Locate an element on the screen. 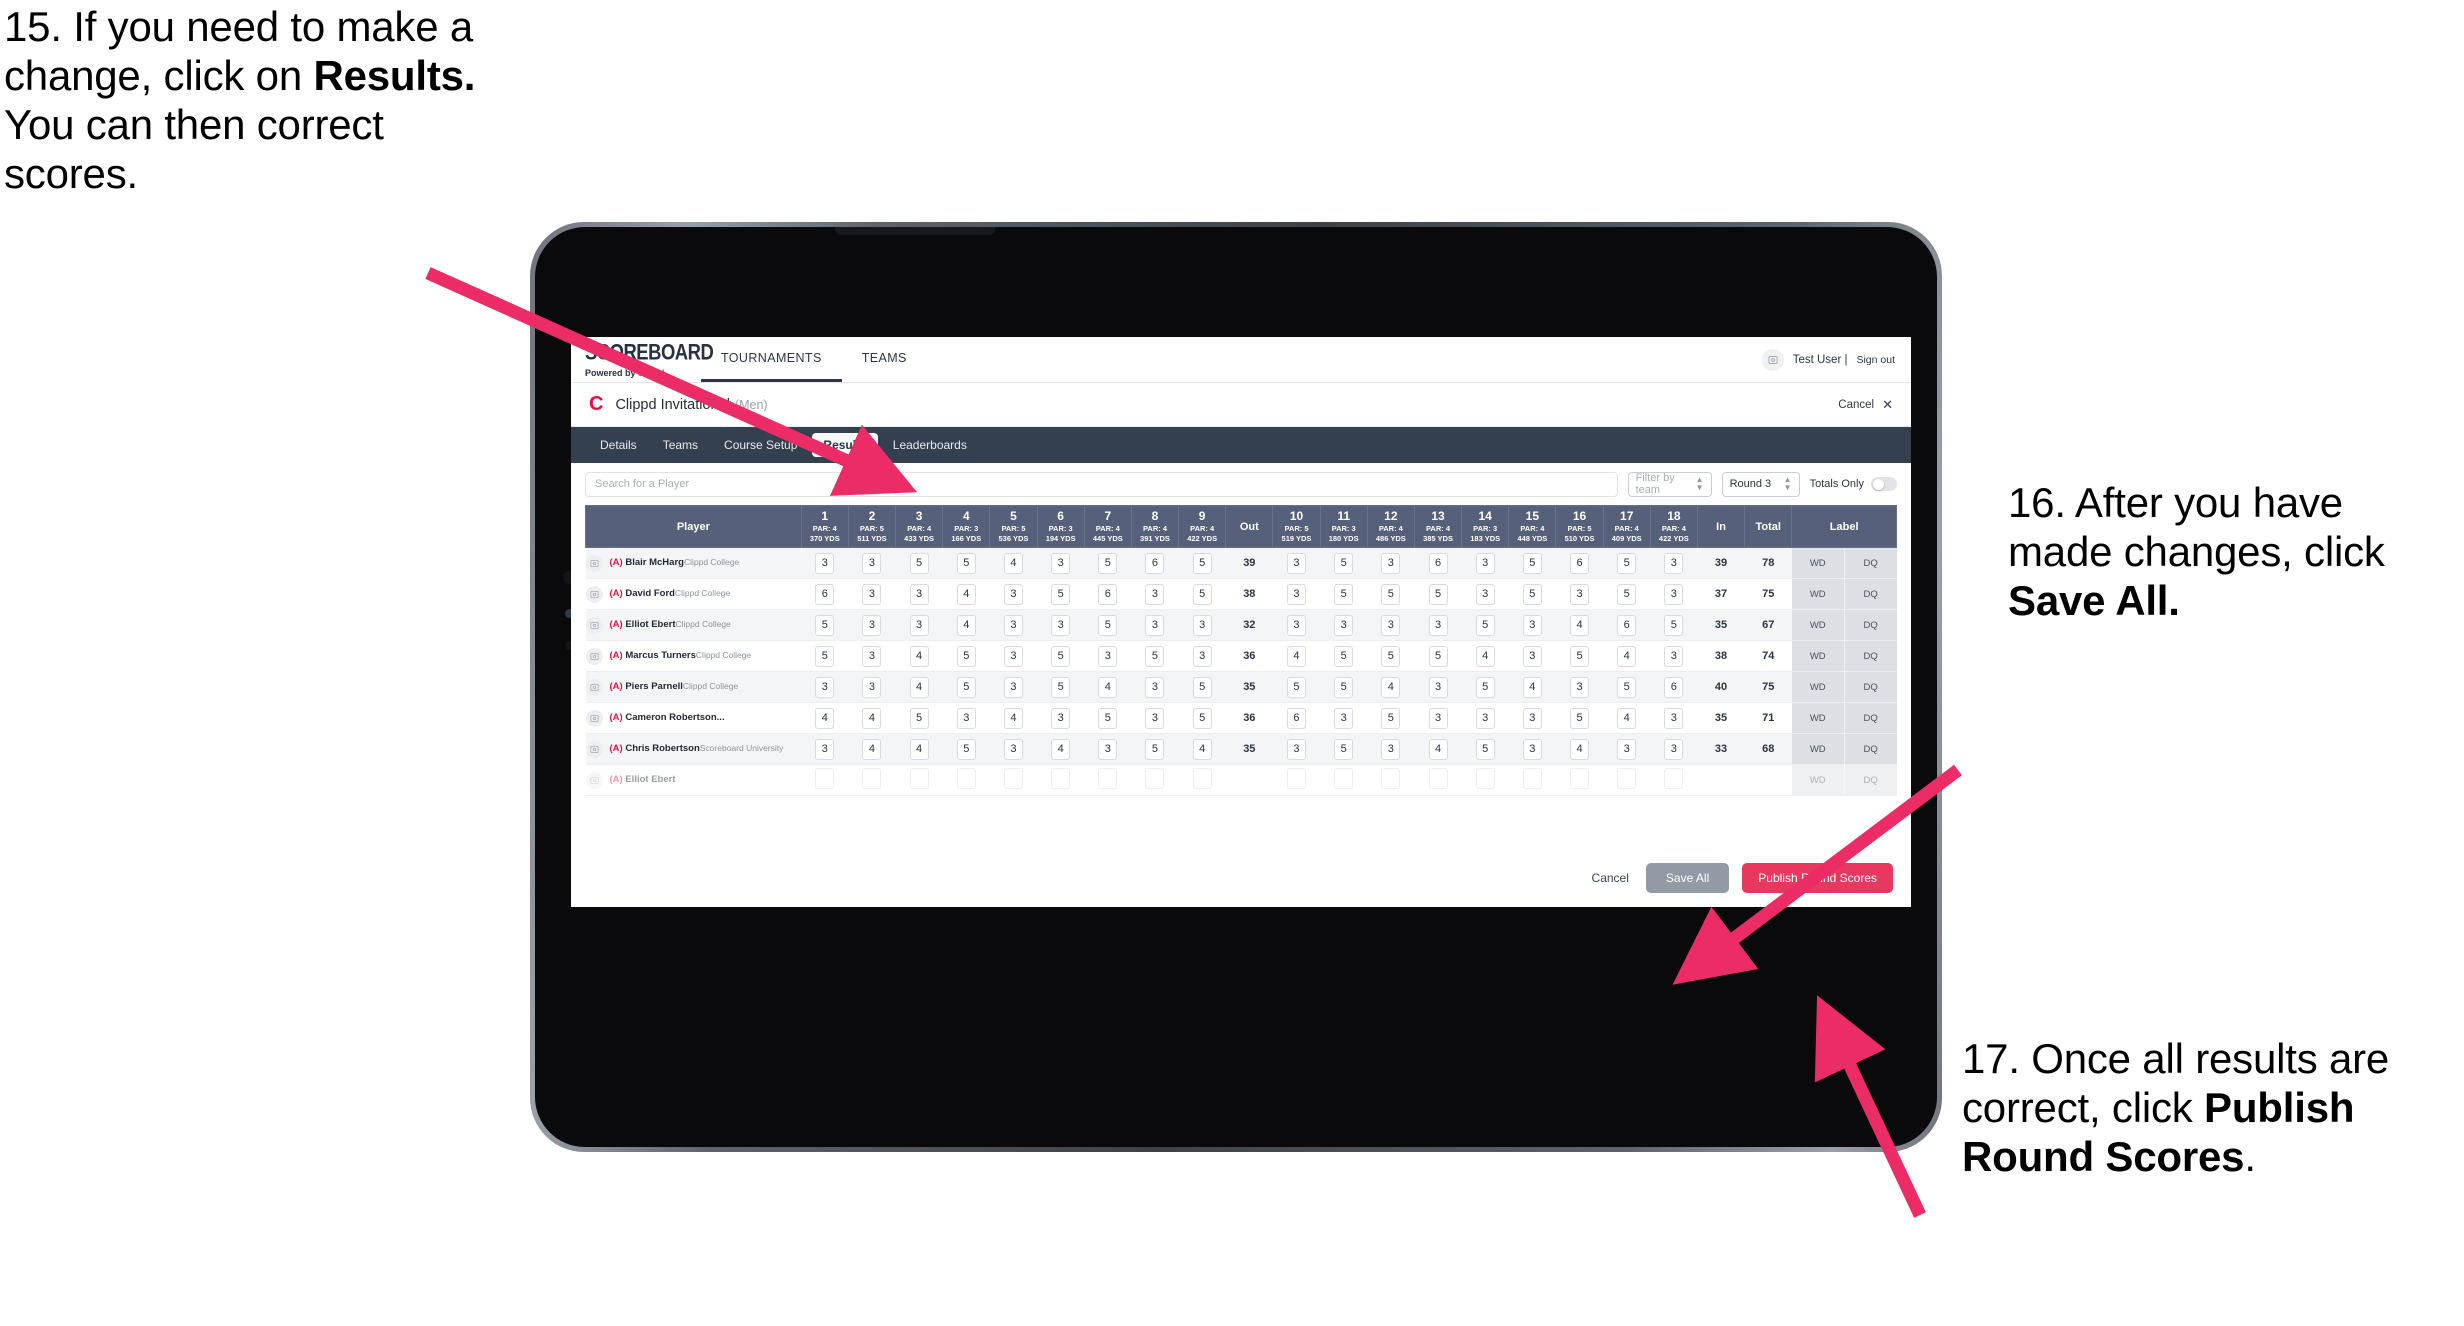  score-cell-hole-15: 3 is located at coordinates (1532, 749).